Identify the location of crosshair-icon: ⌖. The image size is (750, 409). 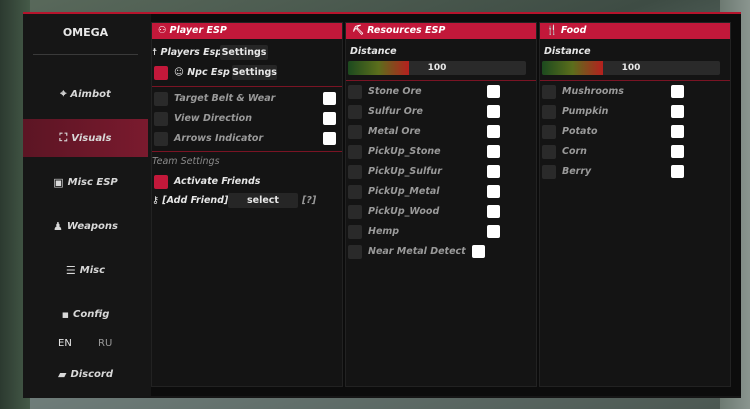
(63, 93).